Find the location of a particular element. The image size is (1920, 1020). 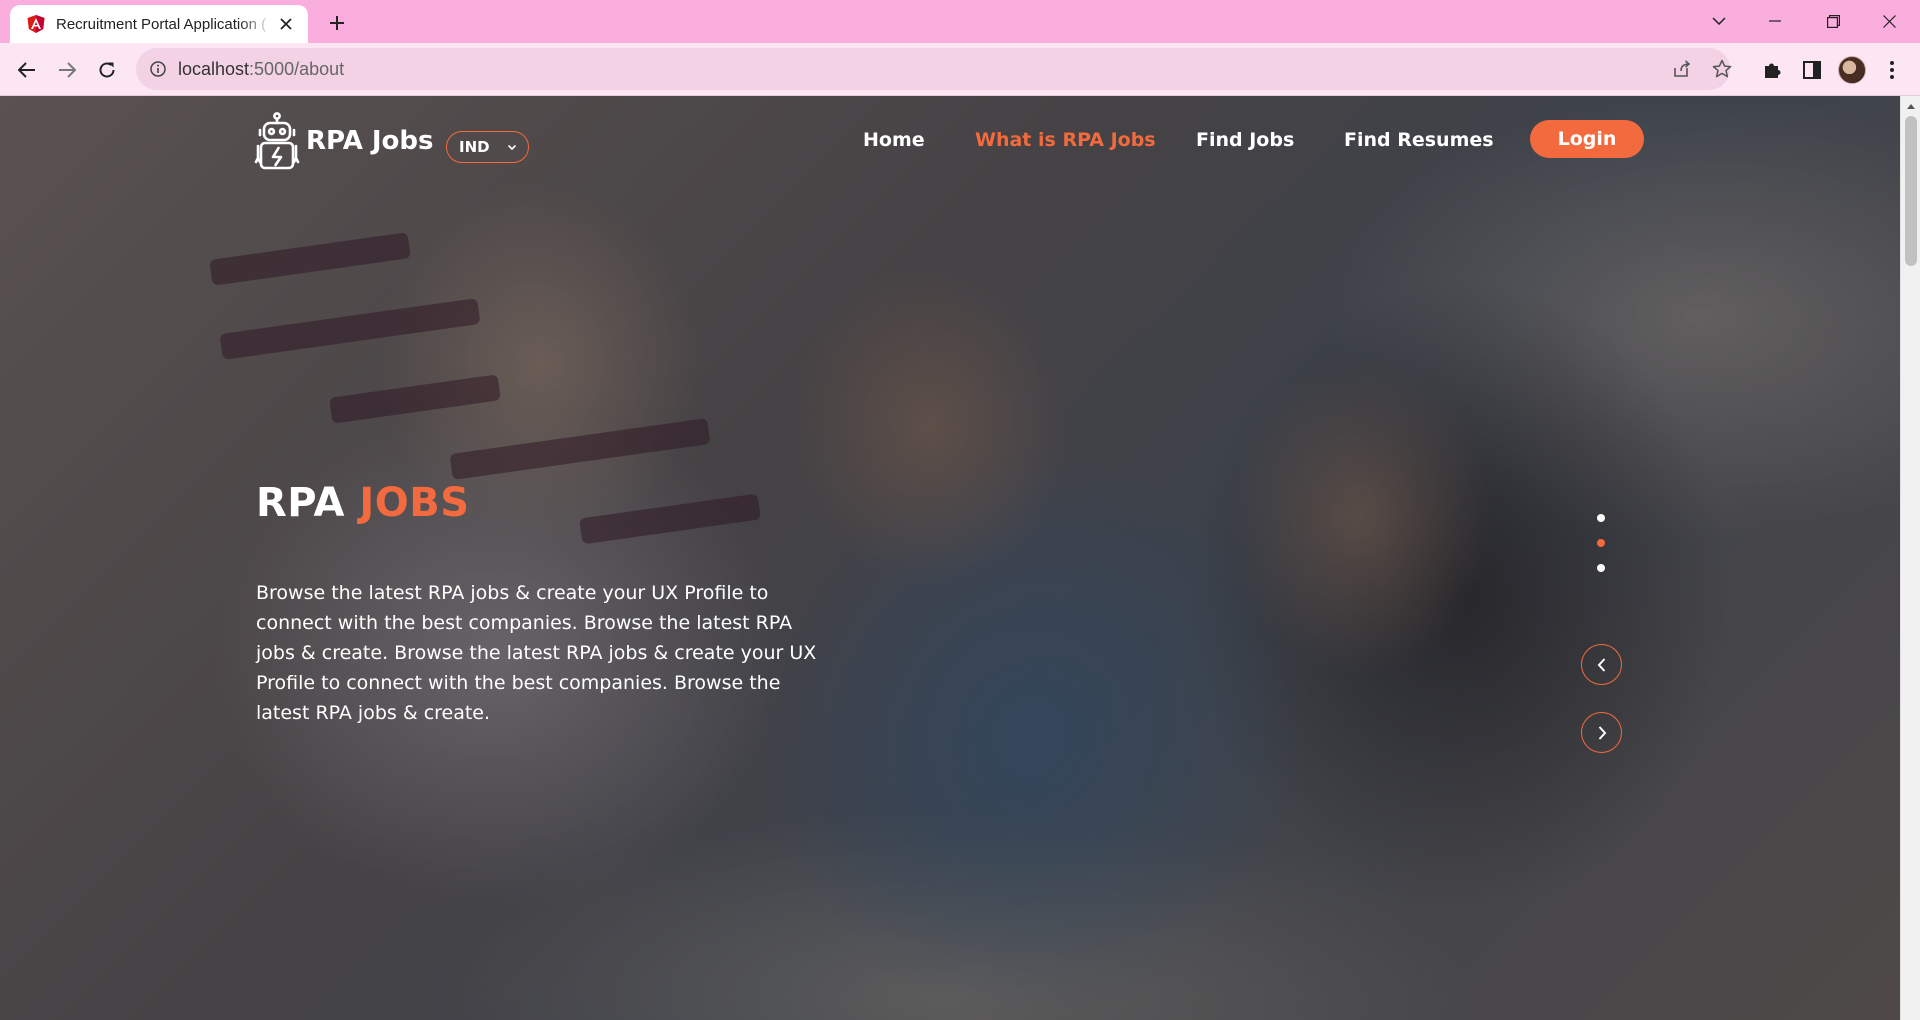

browser-tab: Recruitment Portal Application ( is located at coordinates (159, 24).